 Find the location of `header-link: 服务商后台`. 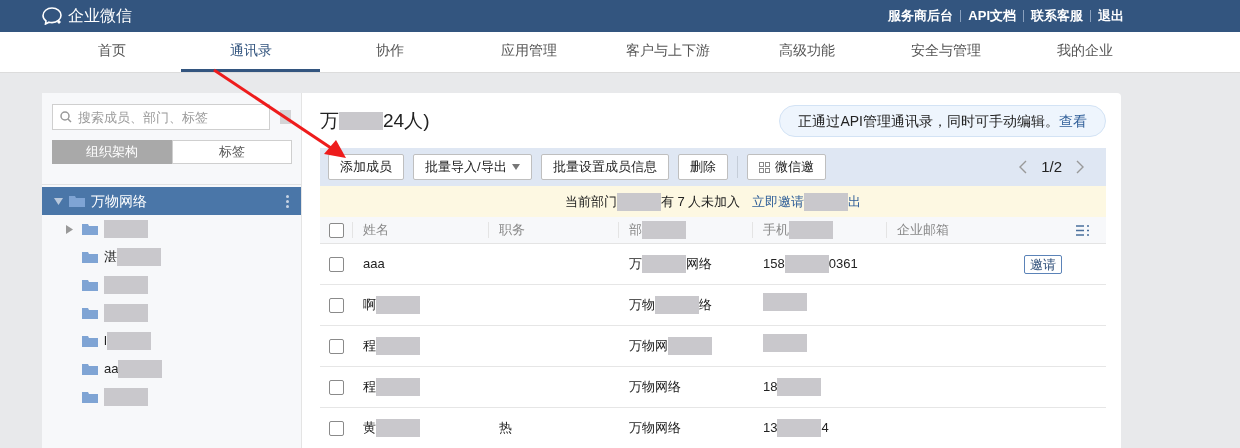

header-link: 服务商后台 is located at coordinates (921, 16).